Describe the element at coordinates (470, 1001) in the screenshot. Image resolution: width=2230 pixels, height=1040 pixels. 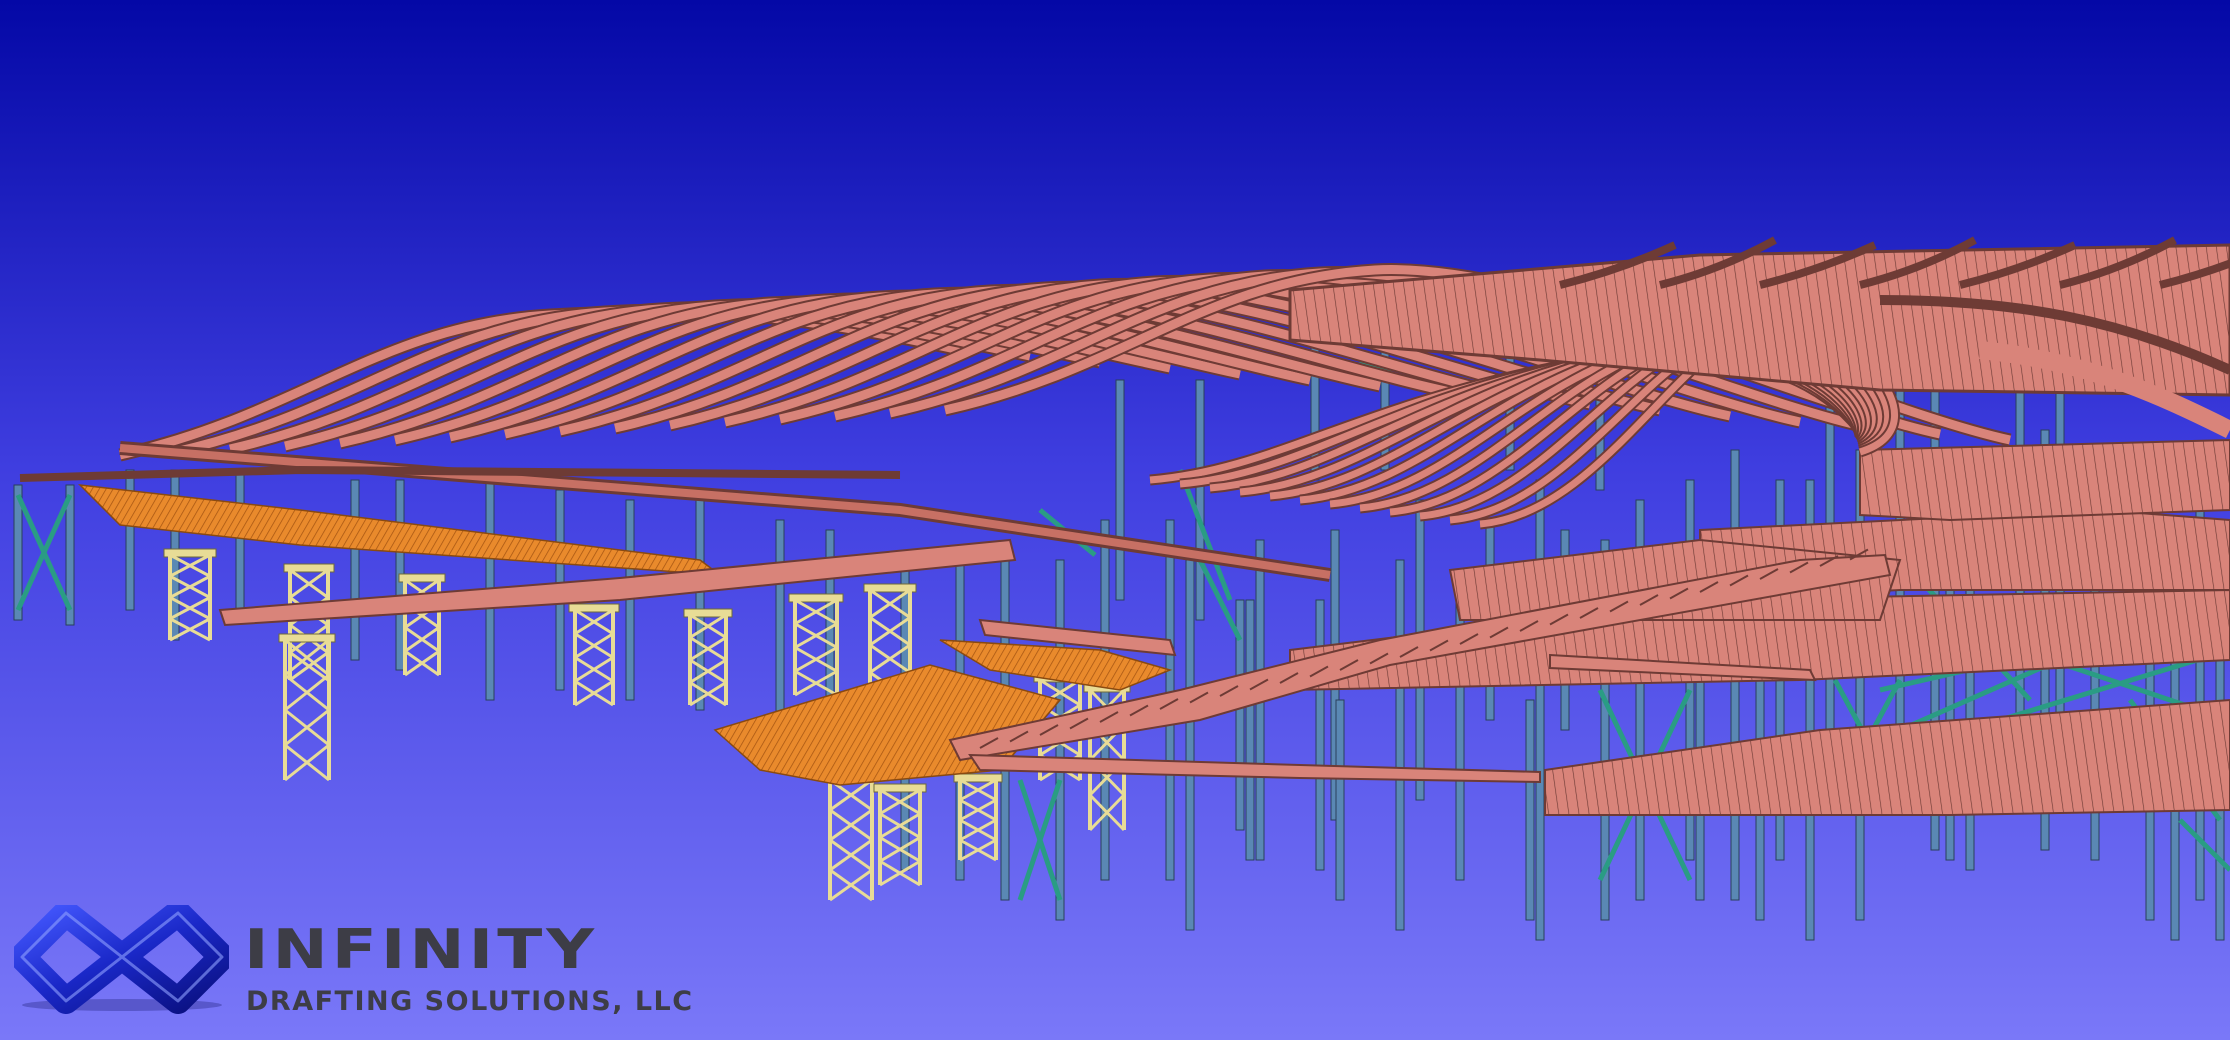
I see `brand-tagline: DRAFTING SOLUTIONS, LLC` at that location.